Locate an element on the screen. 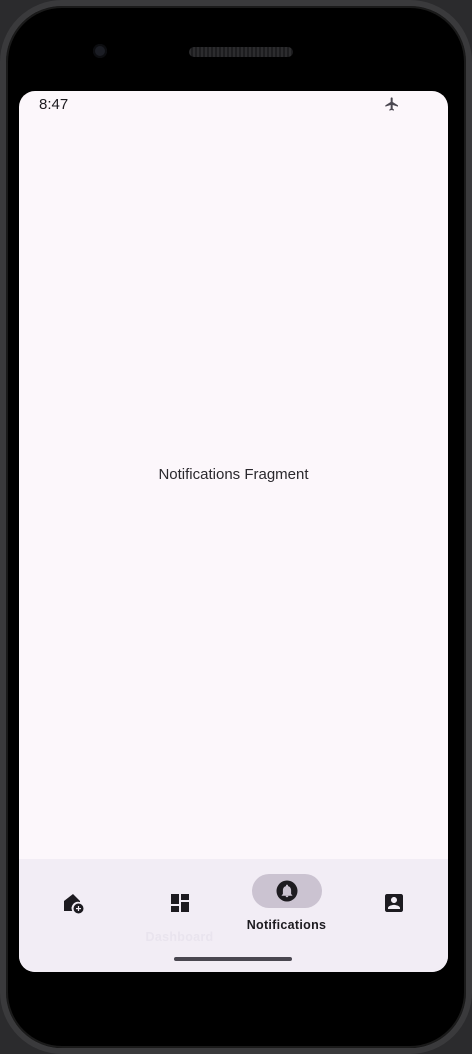 The image size is (472, 1054). nav-item-profile is located at coordinates (393, 904).